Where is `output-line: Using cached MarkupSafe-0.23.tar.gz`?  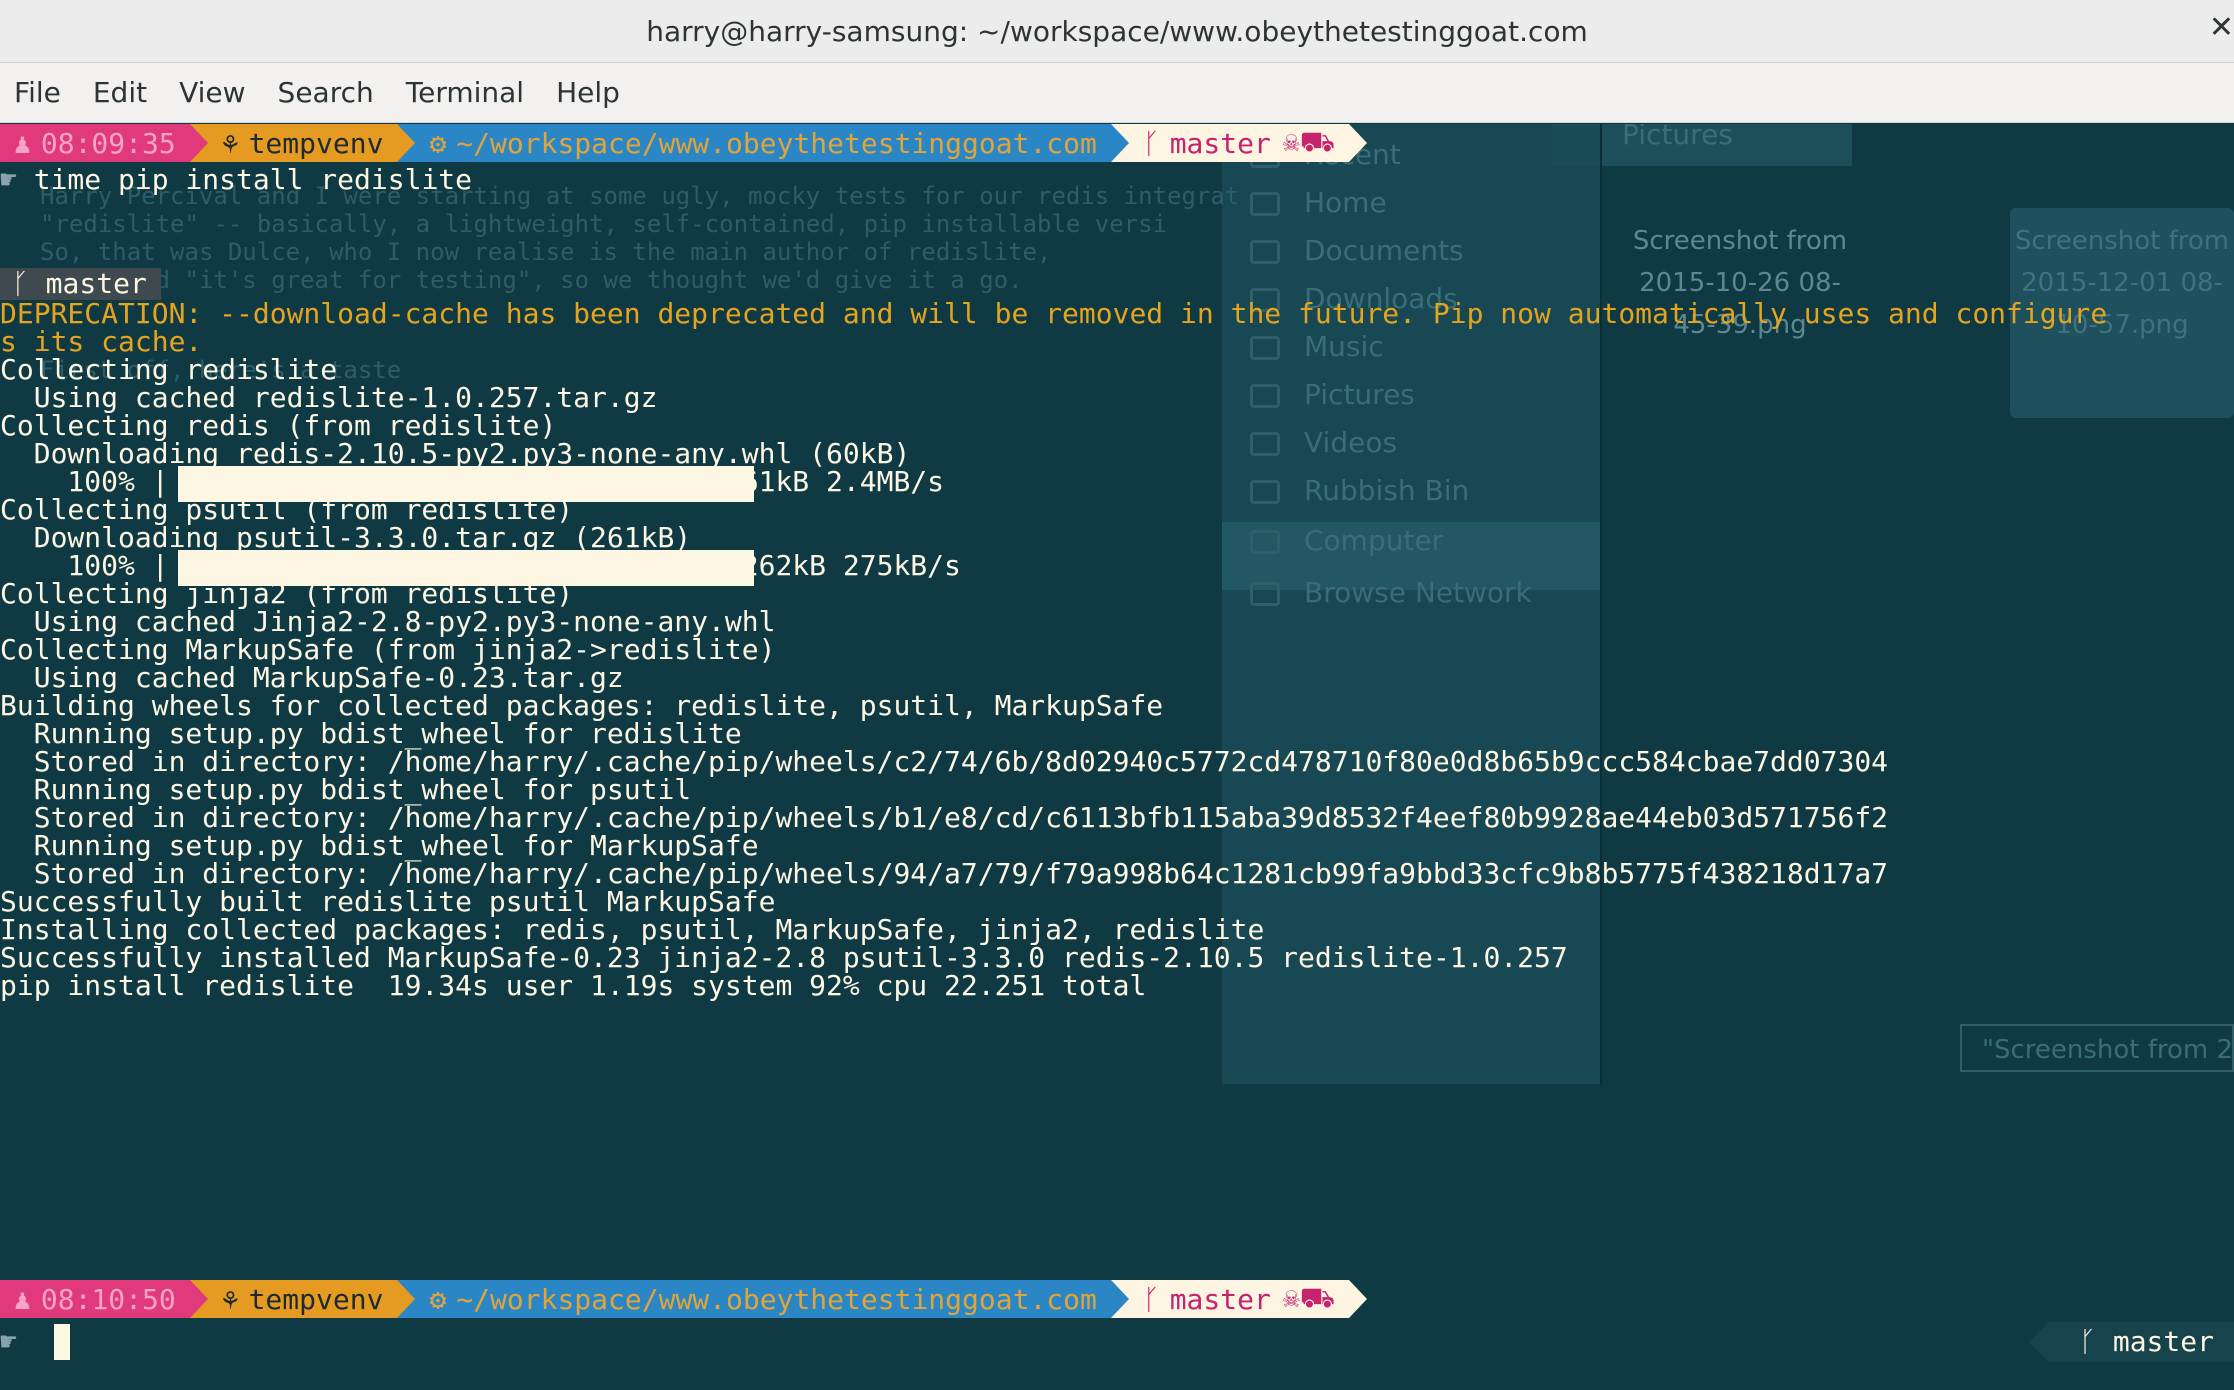
output-line: Using cached MarkupSafe-0.23.tar.gz is located at coordinates (312, 677).